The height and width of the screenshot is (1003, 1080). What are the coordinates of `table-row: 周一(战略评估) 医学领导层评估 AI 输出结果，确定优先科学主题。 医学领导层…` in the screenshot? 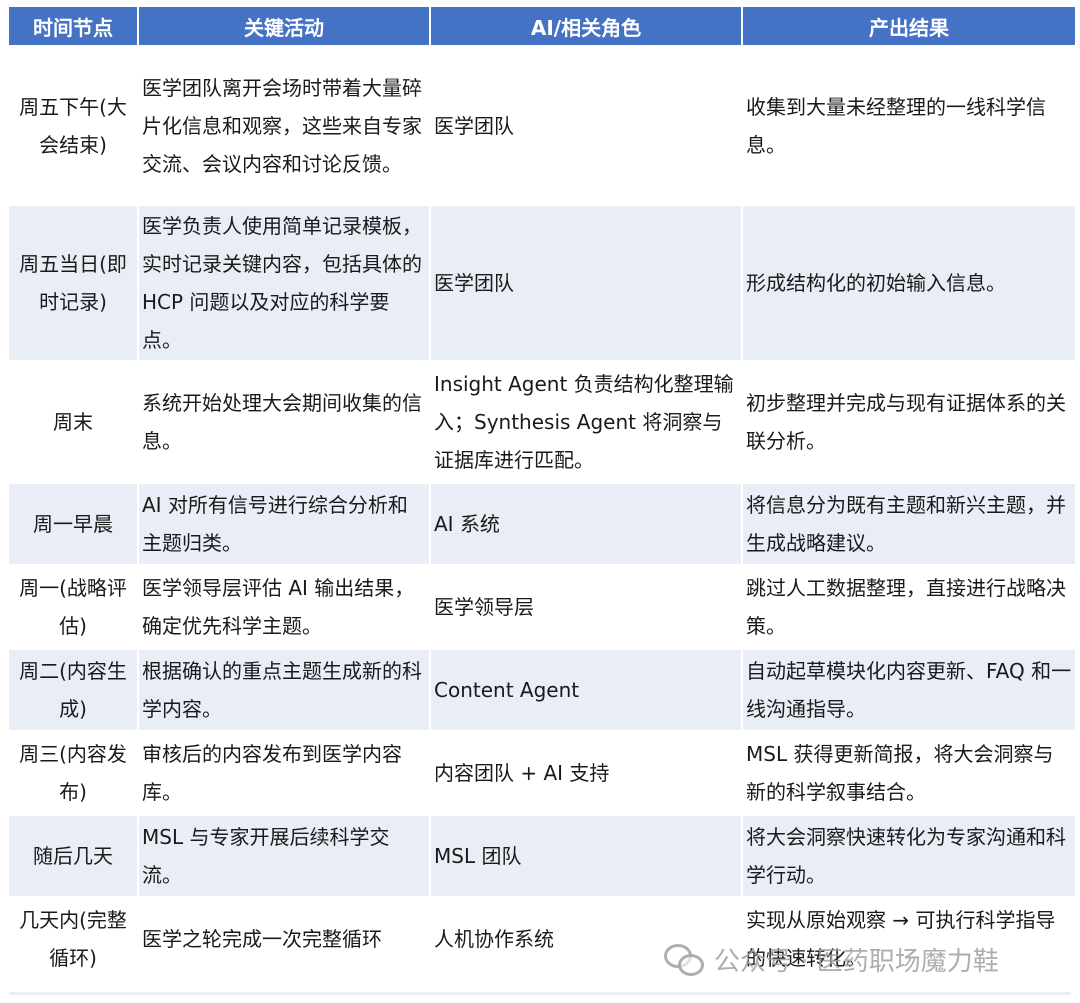 It's located at (542, 607).